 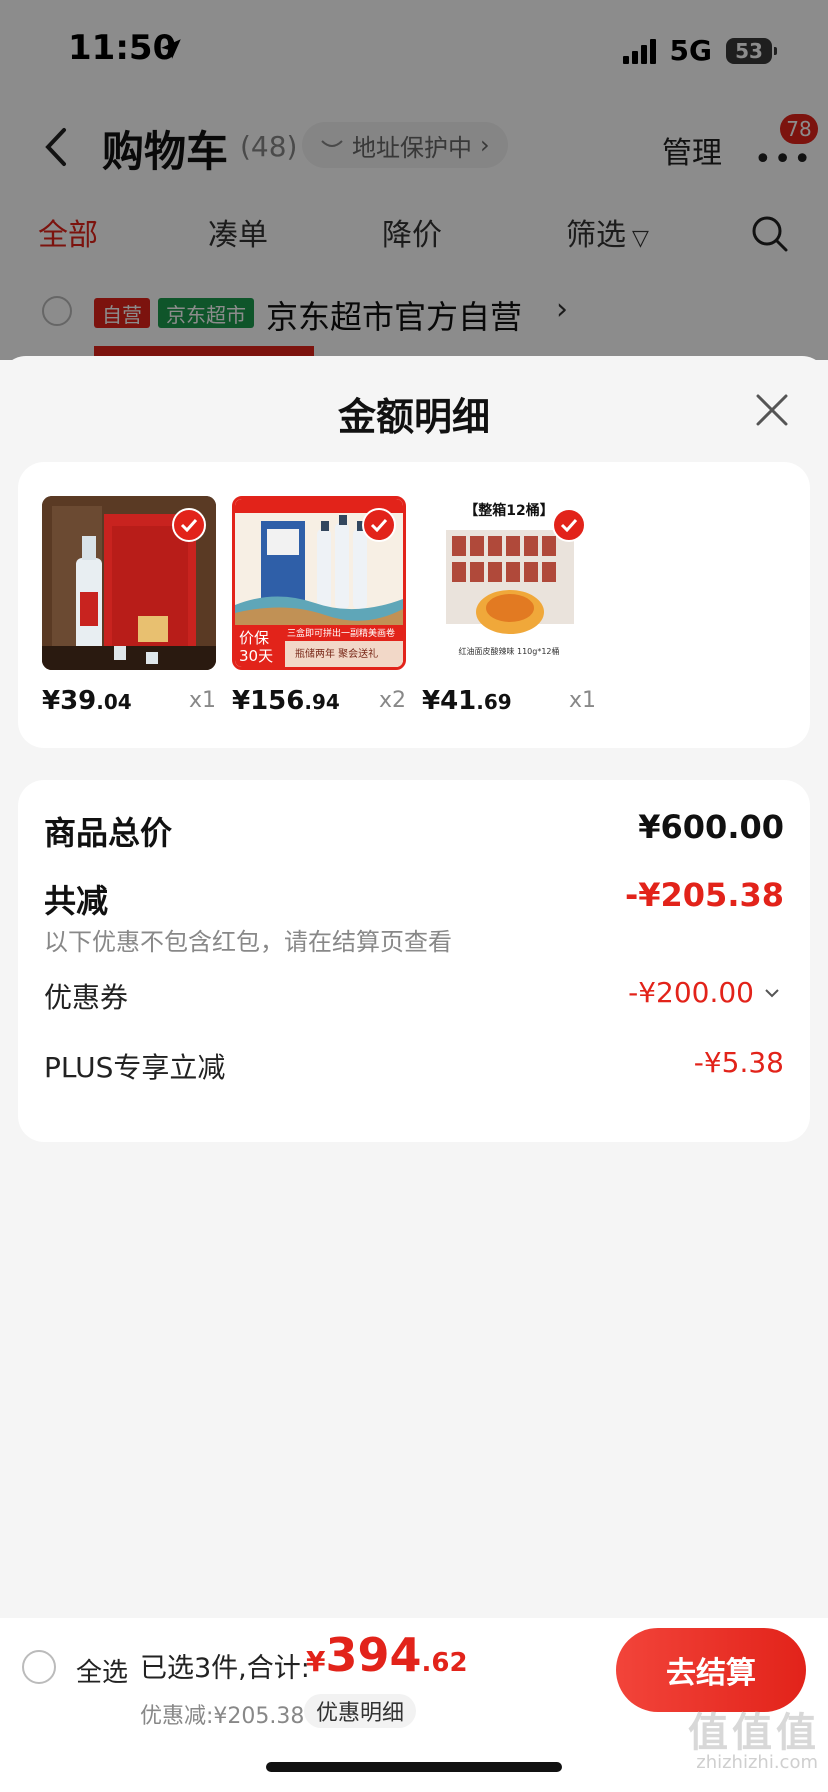 What do you see at coordinates (341, 634) in the screenshot?
I see `product-banner: 三盒即可拼出一副精美画卷` at bounding box center [341, 634].